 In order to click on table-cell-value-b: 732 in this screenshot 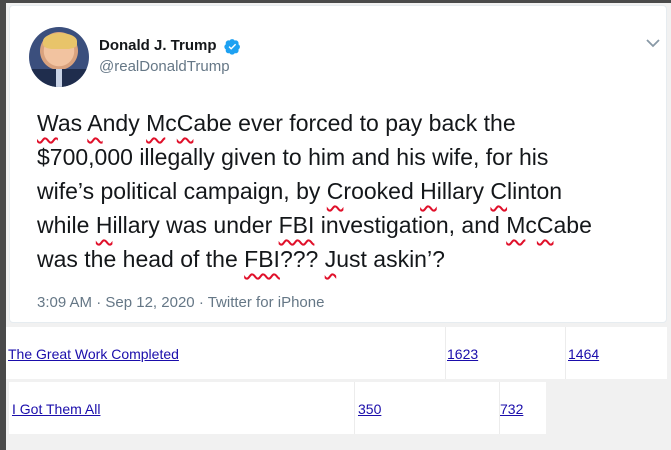, I will do `click(523, 408)`.